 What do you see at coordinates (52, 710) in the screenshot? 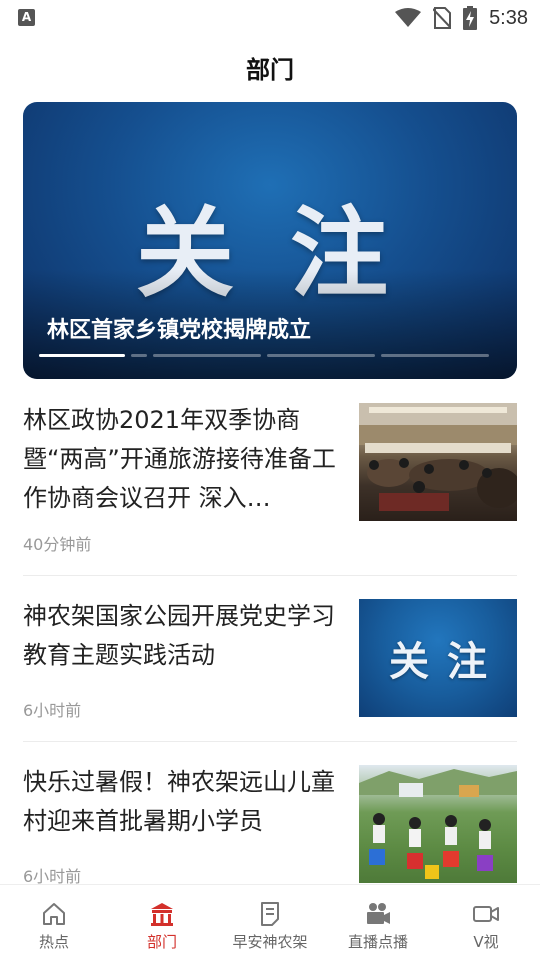
I see `news-time: 6小时前` at bounding box center [52, 710].